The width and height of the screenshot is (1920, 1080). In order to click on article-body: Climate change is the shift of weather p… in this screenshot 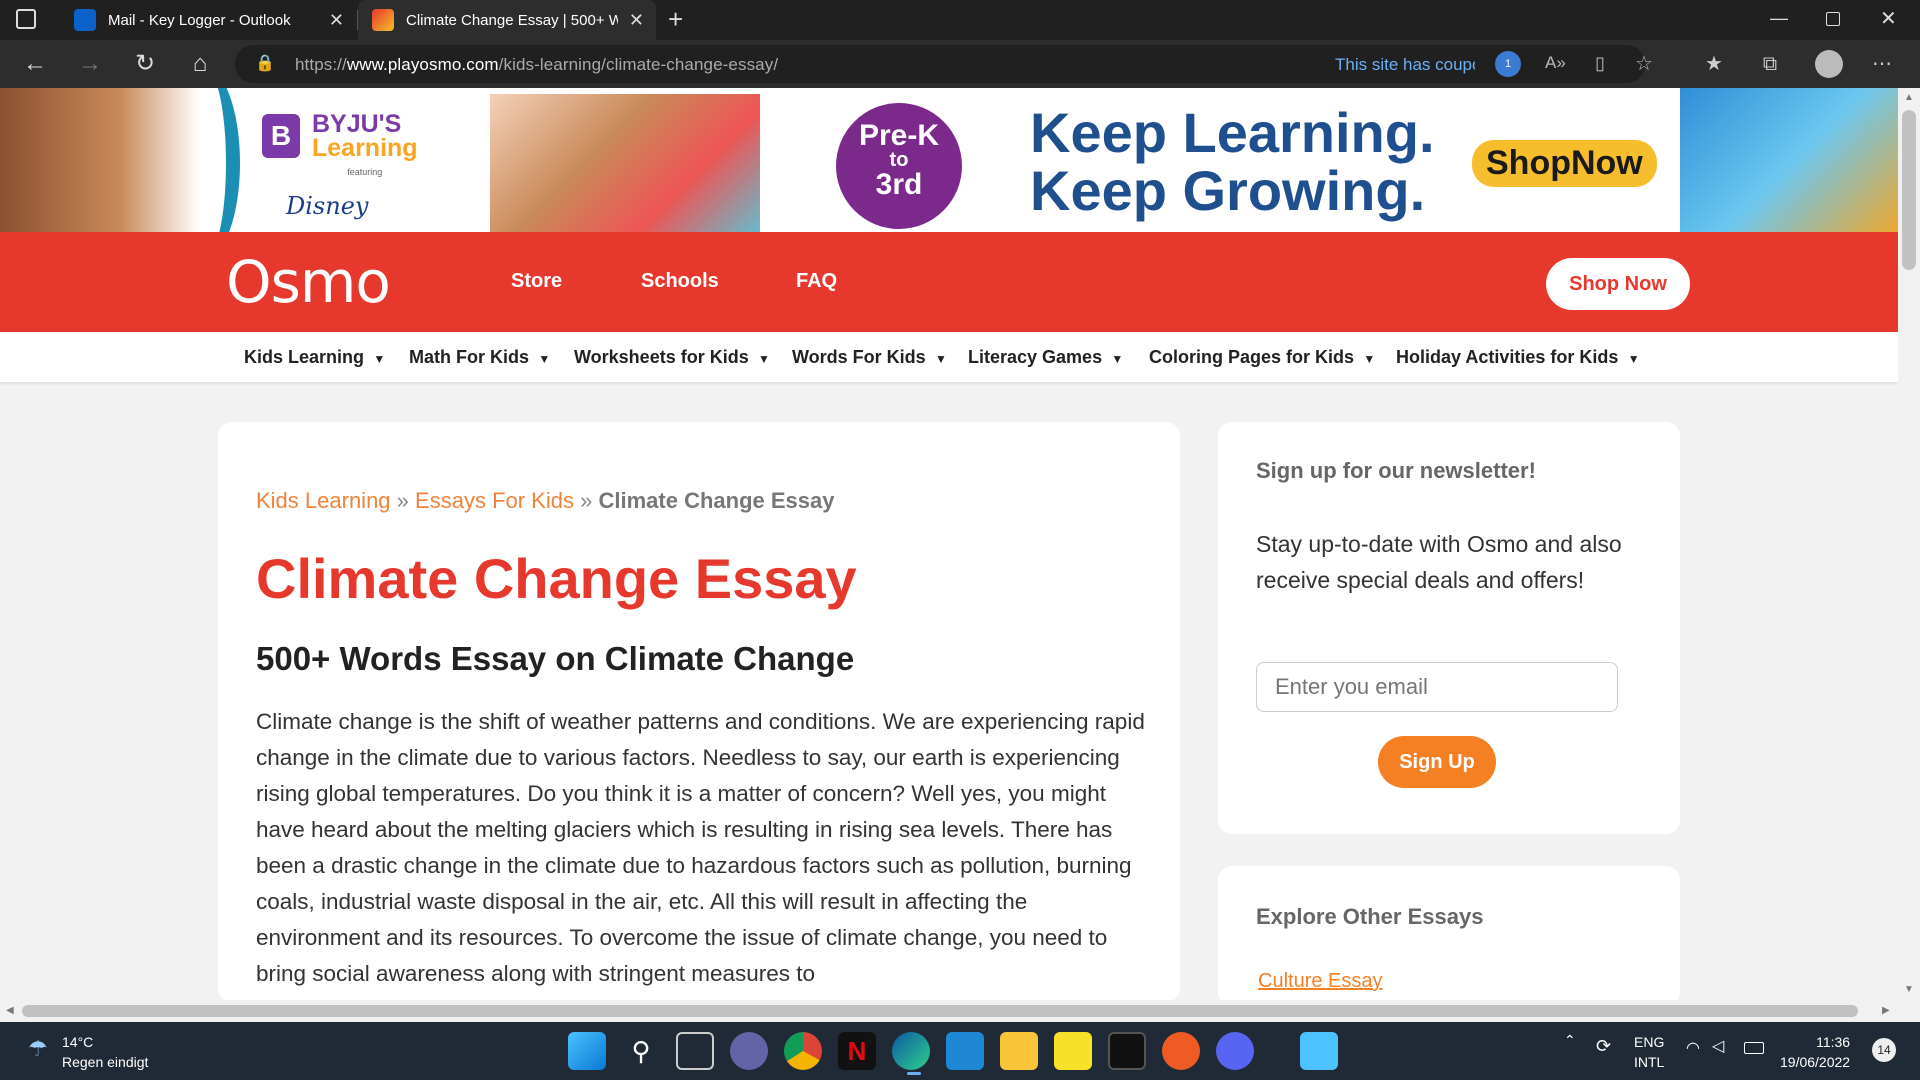, I will do `click(700, 847)`.